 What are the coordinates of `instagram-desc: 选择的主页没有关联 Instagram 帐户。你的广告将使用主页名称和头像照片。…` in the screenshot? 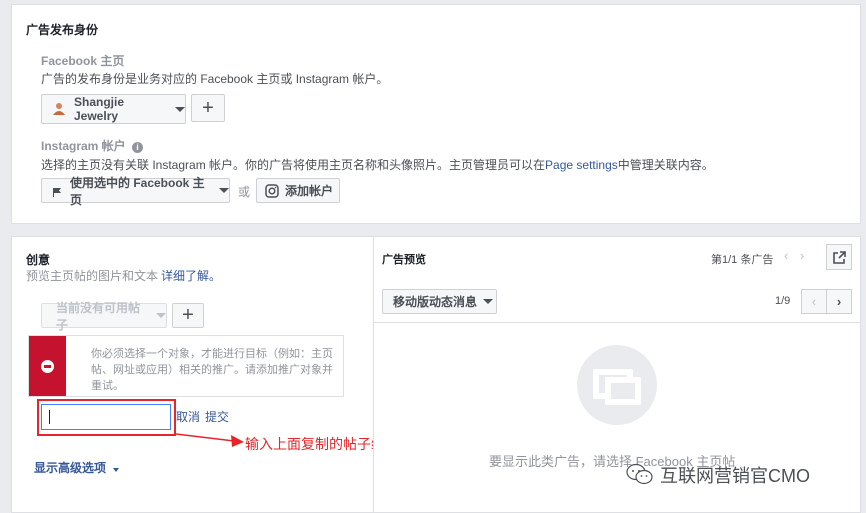 It's located at (377, 165).